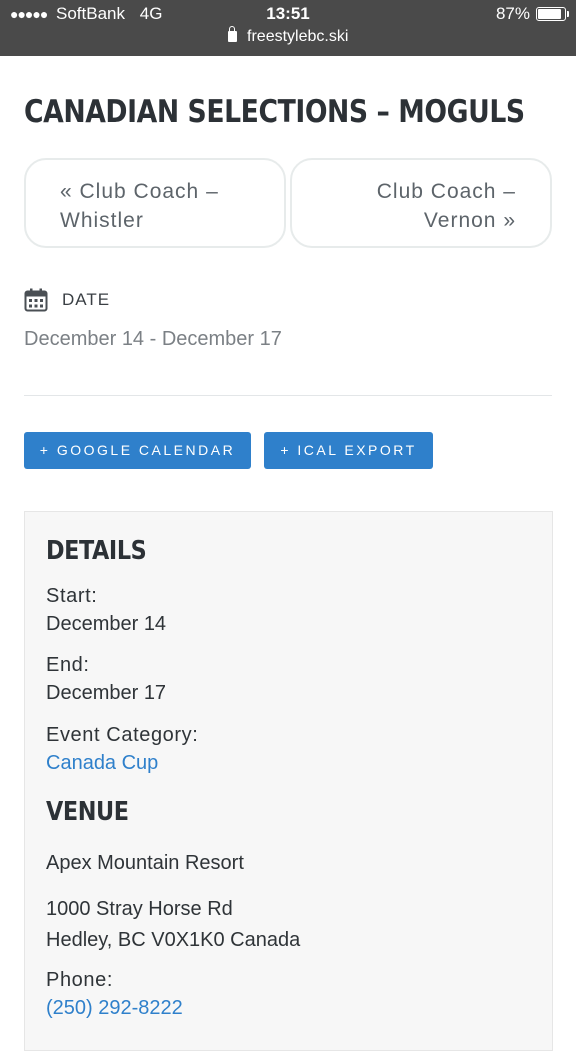 This screenshot has width=576, height=1051. Describe the element at coordinates (145, 863) in the screenshot. I see `venue-name: Apex Mountain Resort` at that location.